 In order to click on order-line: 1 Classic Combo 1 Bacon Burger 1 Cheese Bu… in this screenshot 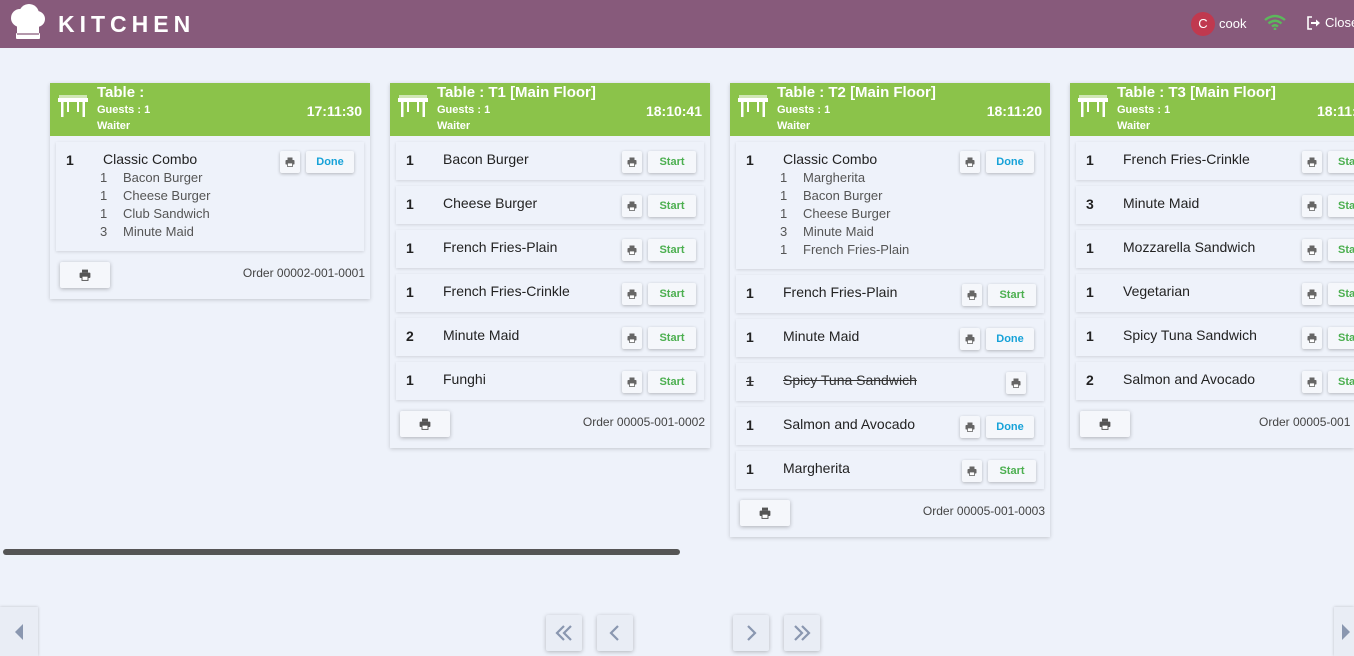, I will do `click(210, 196)`.